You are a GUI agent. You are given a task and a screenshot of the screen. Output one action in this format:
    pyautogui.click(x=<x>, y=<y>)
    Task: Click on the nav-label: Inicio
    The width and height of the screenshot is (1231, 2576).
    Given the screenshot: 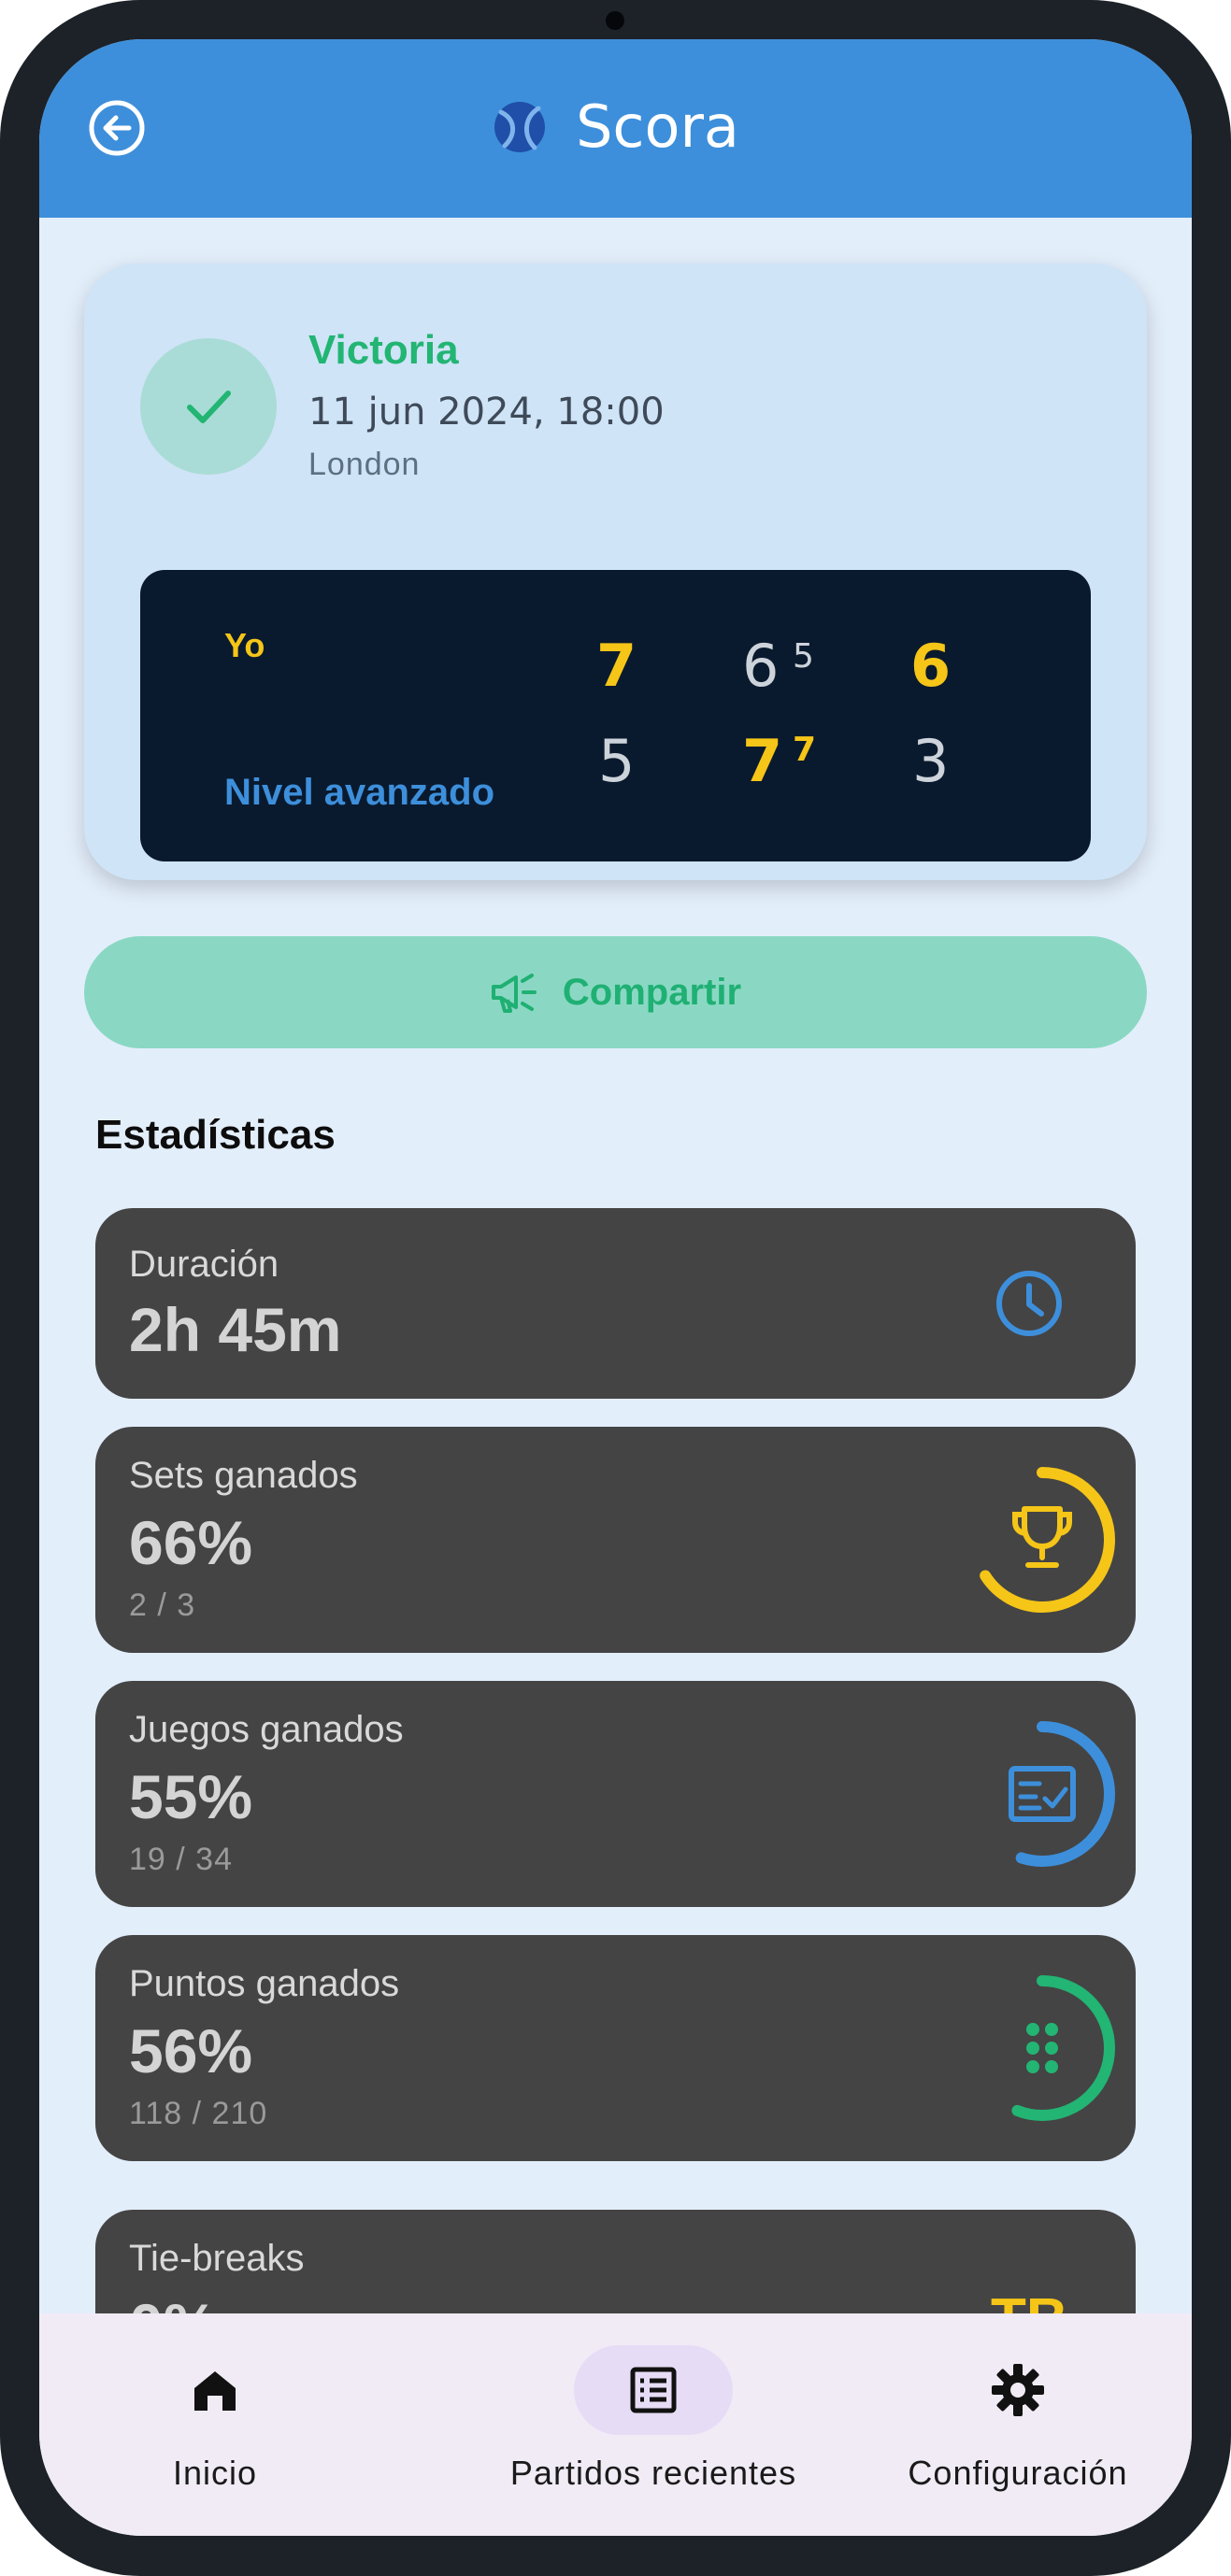 What is the action you would take?
    pyautogui.click(x=215, y=2473)
    